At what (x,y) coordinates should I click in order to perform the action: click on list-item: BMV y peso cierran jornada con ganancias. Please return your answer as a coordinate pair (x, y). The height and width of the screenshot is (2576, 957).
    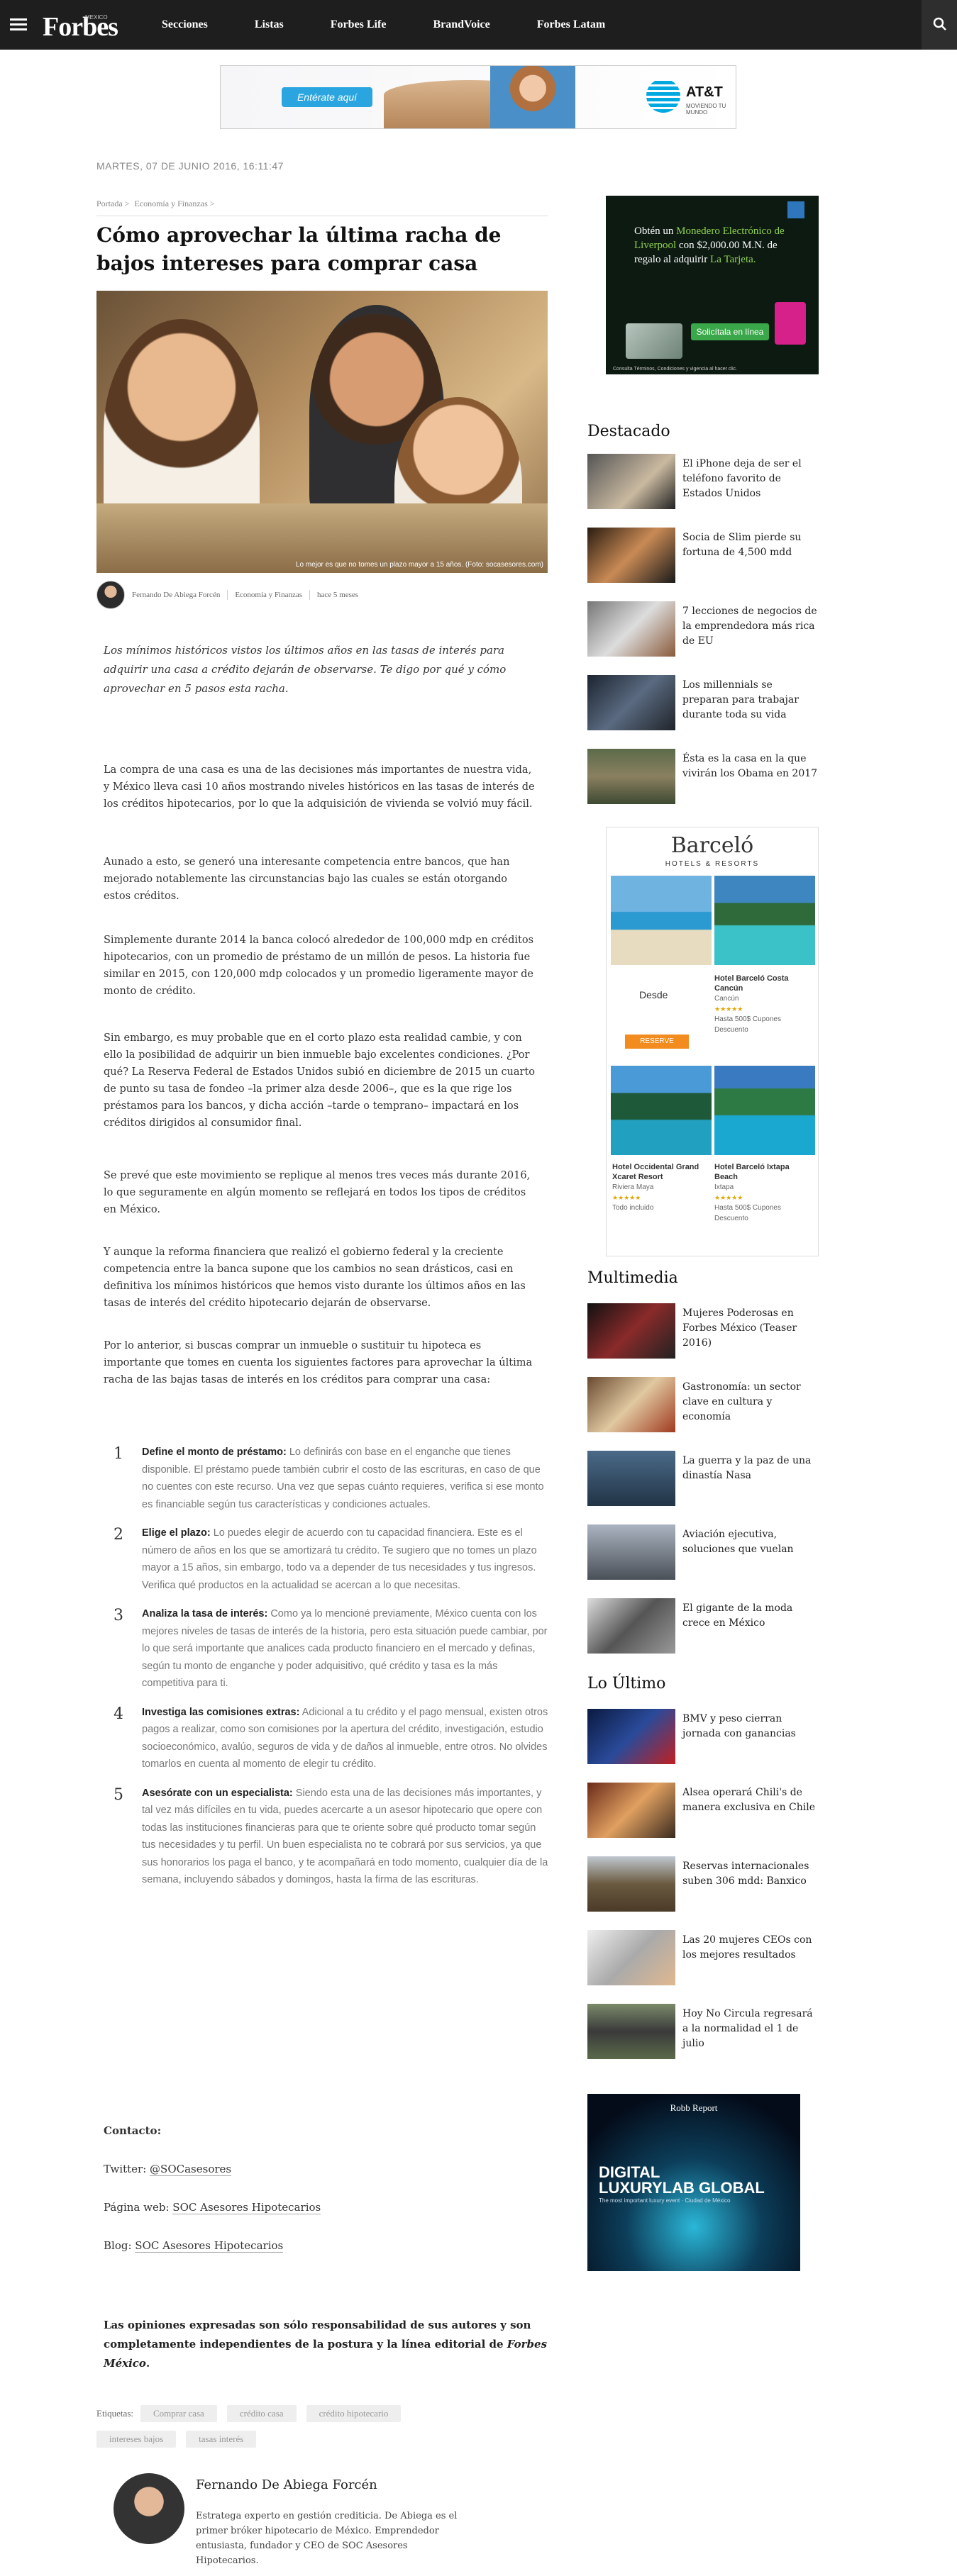
    Looking at the image, I should click on (704, 1746).